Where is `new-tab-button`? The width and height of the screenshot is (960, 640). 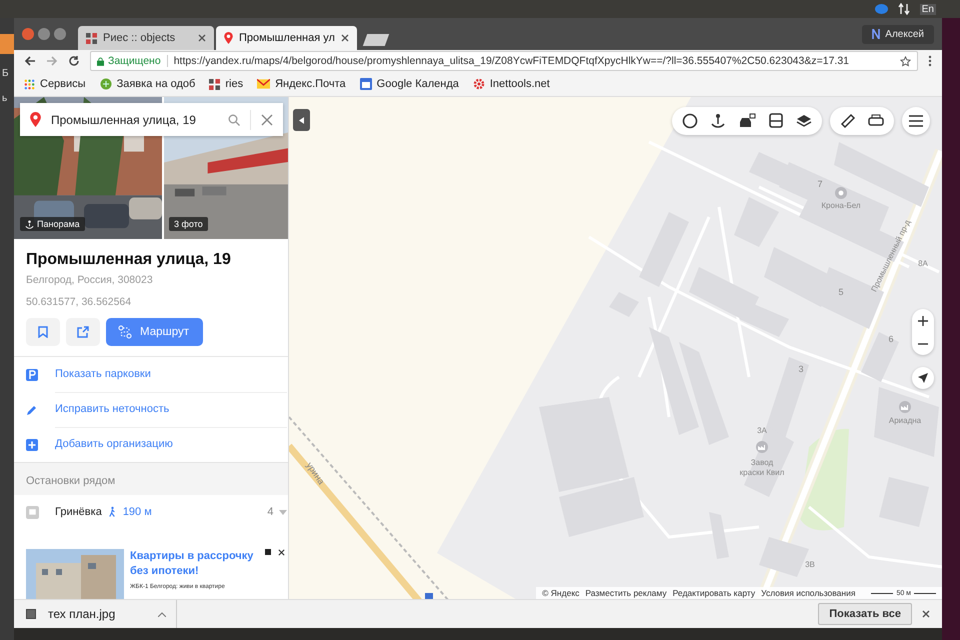
new-tab-button is located at coordinates (376, 40).